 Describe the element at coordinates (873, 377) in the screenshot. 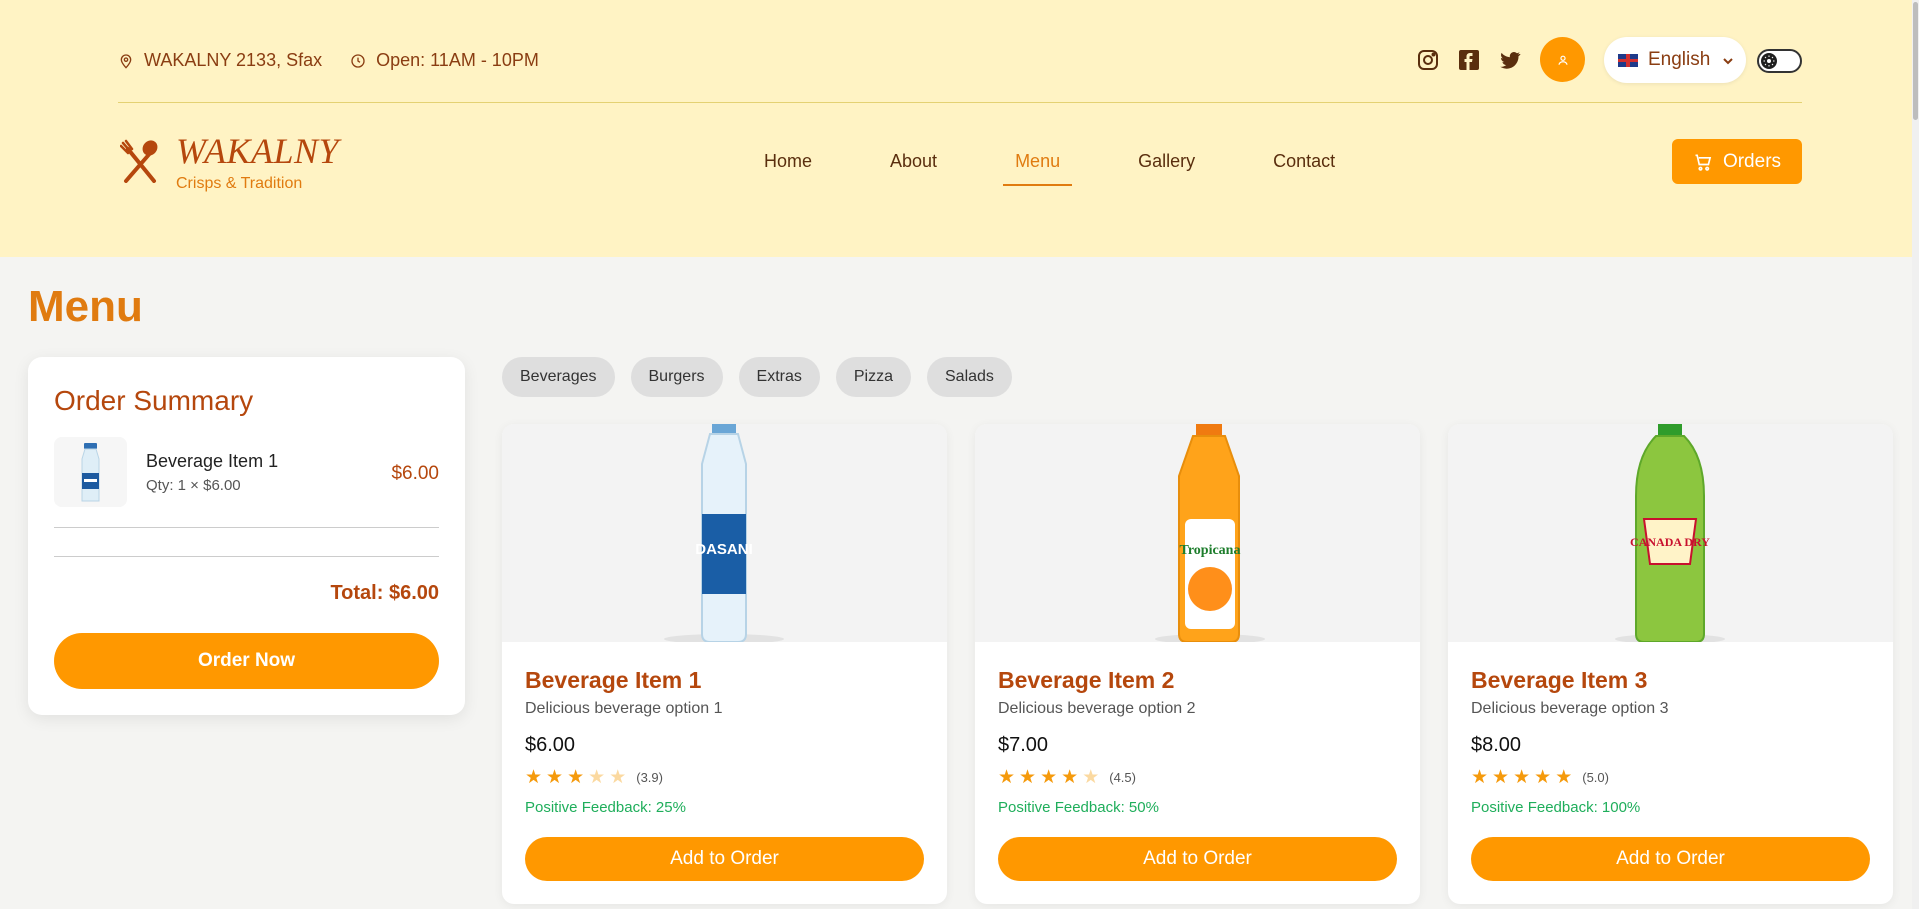

I see `category-pizza: Pizza` at that location.